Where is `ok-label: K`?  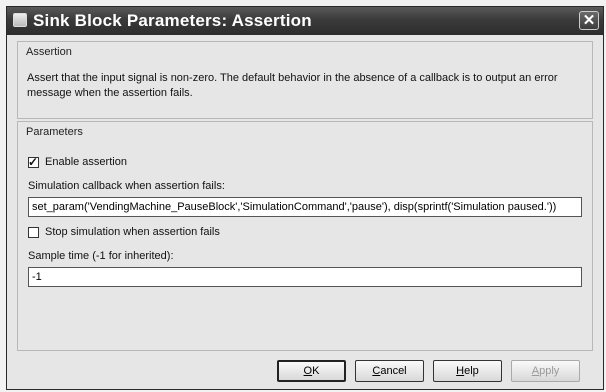 ok-label: K is located at coordinates (316, 371).